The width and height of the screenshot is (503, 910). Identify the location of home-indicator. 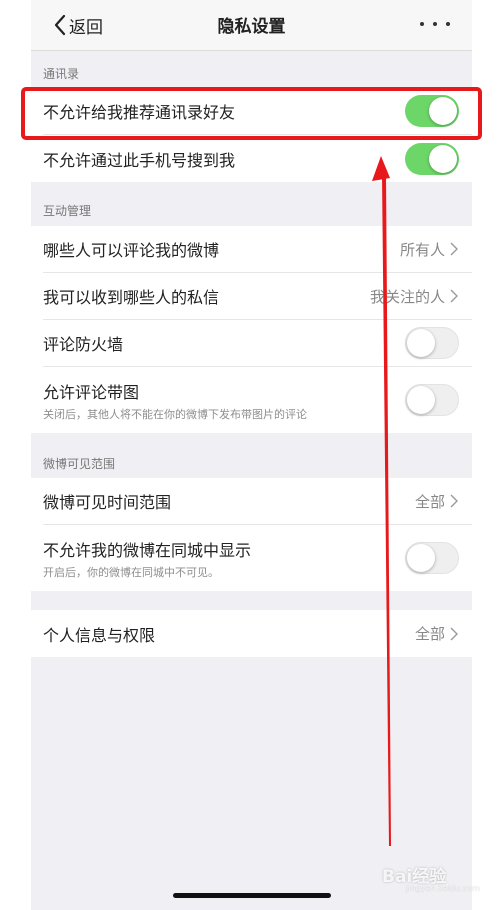
(252, 895).